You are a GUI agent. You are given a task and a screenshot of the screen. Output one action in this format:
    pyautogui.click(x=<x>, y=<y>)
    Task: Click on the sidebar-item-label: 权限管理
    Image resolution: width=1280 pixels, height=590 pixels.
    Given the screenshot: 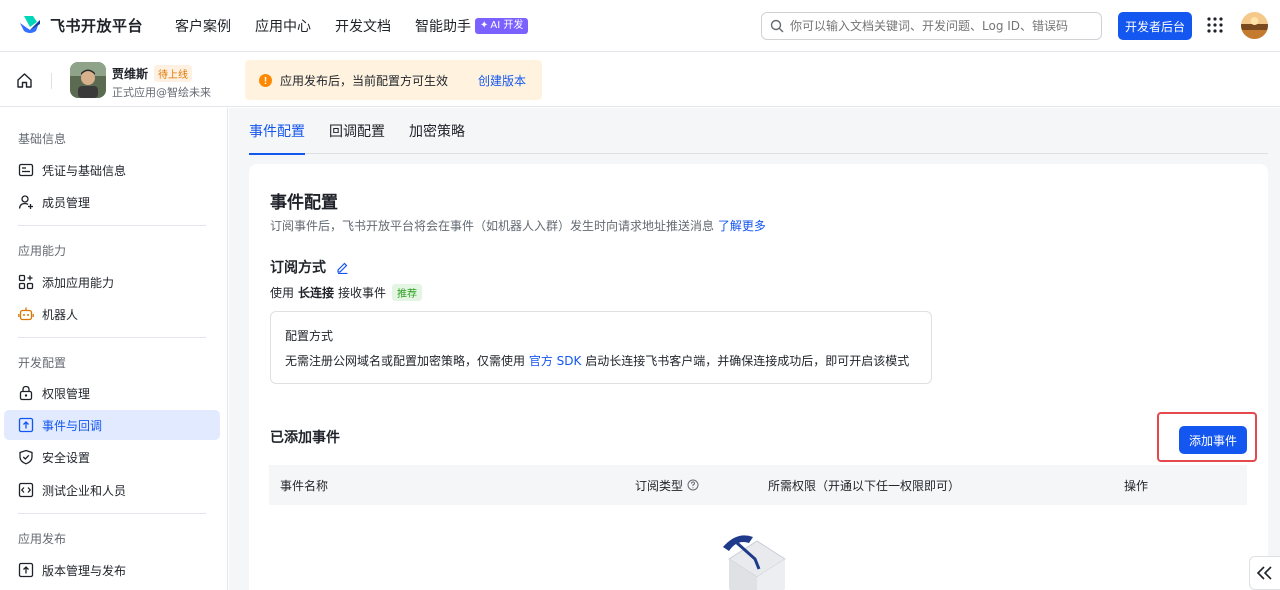 What is the action you would take?
    pyautogui.click(x=66, y=393)
    